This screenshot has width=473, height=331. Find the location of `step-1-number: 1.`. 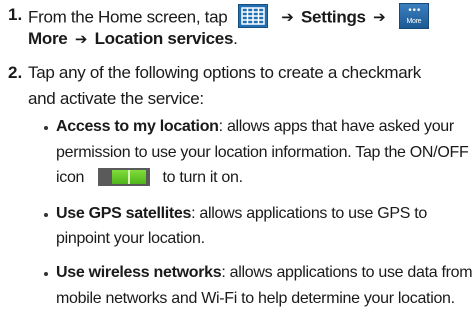

step-1-number: 1. is located at coordinates (15, 14).